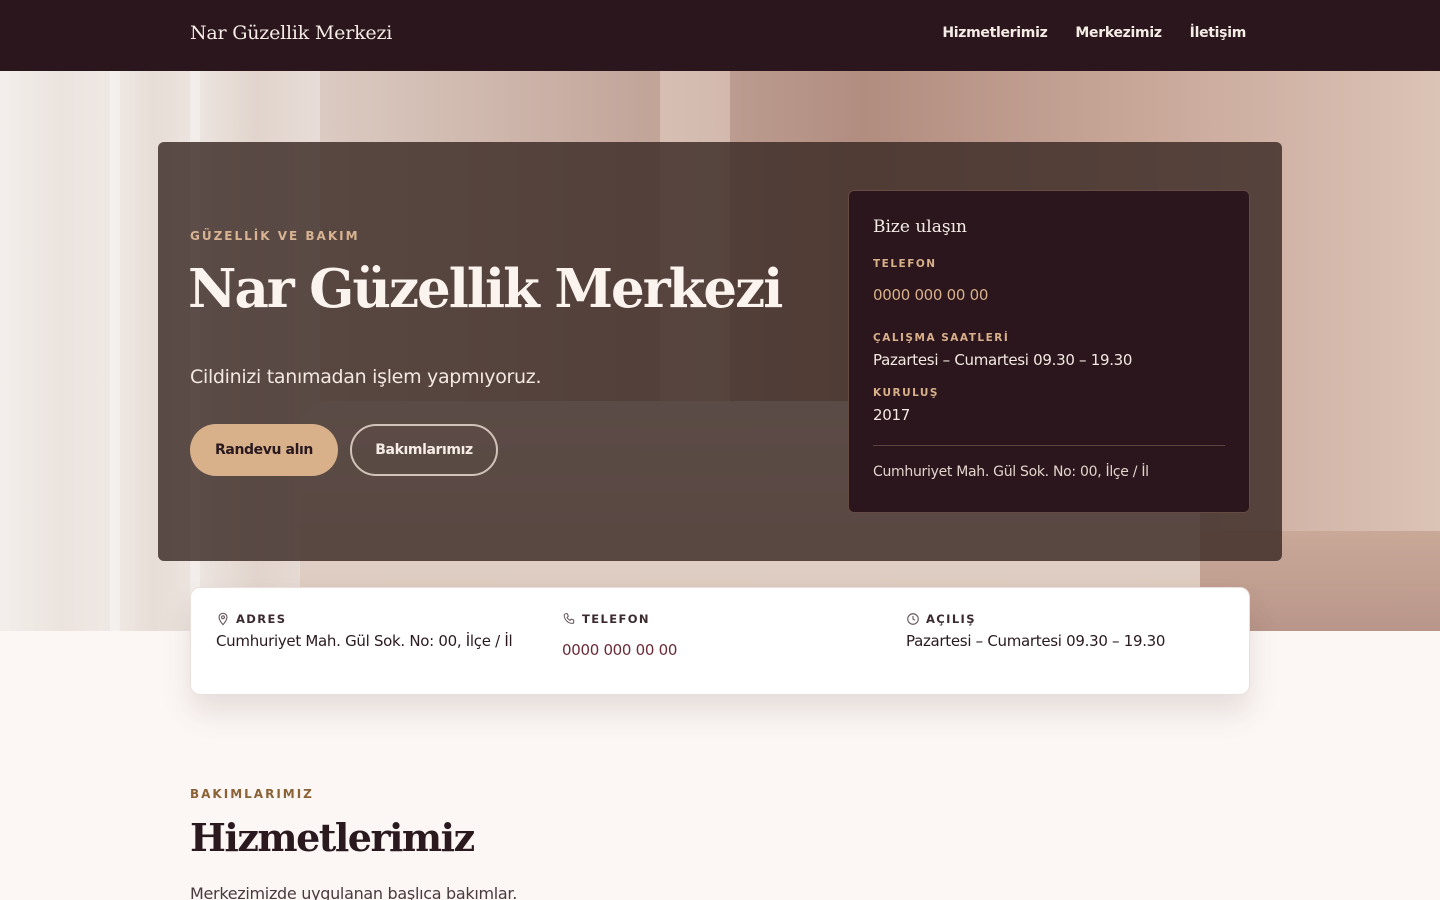 This screenshot has height=900, width=1440. I want to click on services-eyebrow: BAKIMLARIMIZ, so click(252, 794).